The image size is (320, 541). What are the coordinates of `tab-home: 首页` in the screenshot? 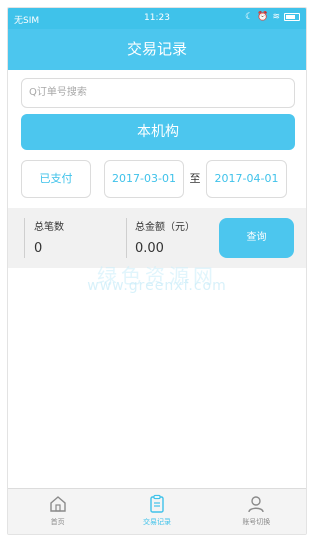 It's located at (57, 511).